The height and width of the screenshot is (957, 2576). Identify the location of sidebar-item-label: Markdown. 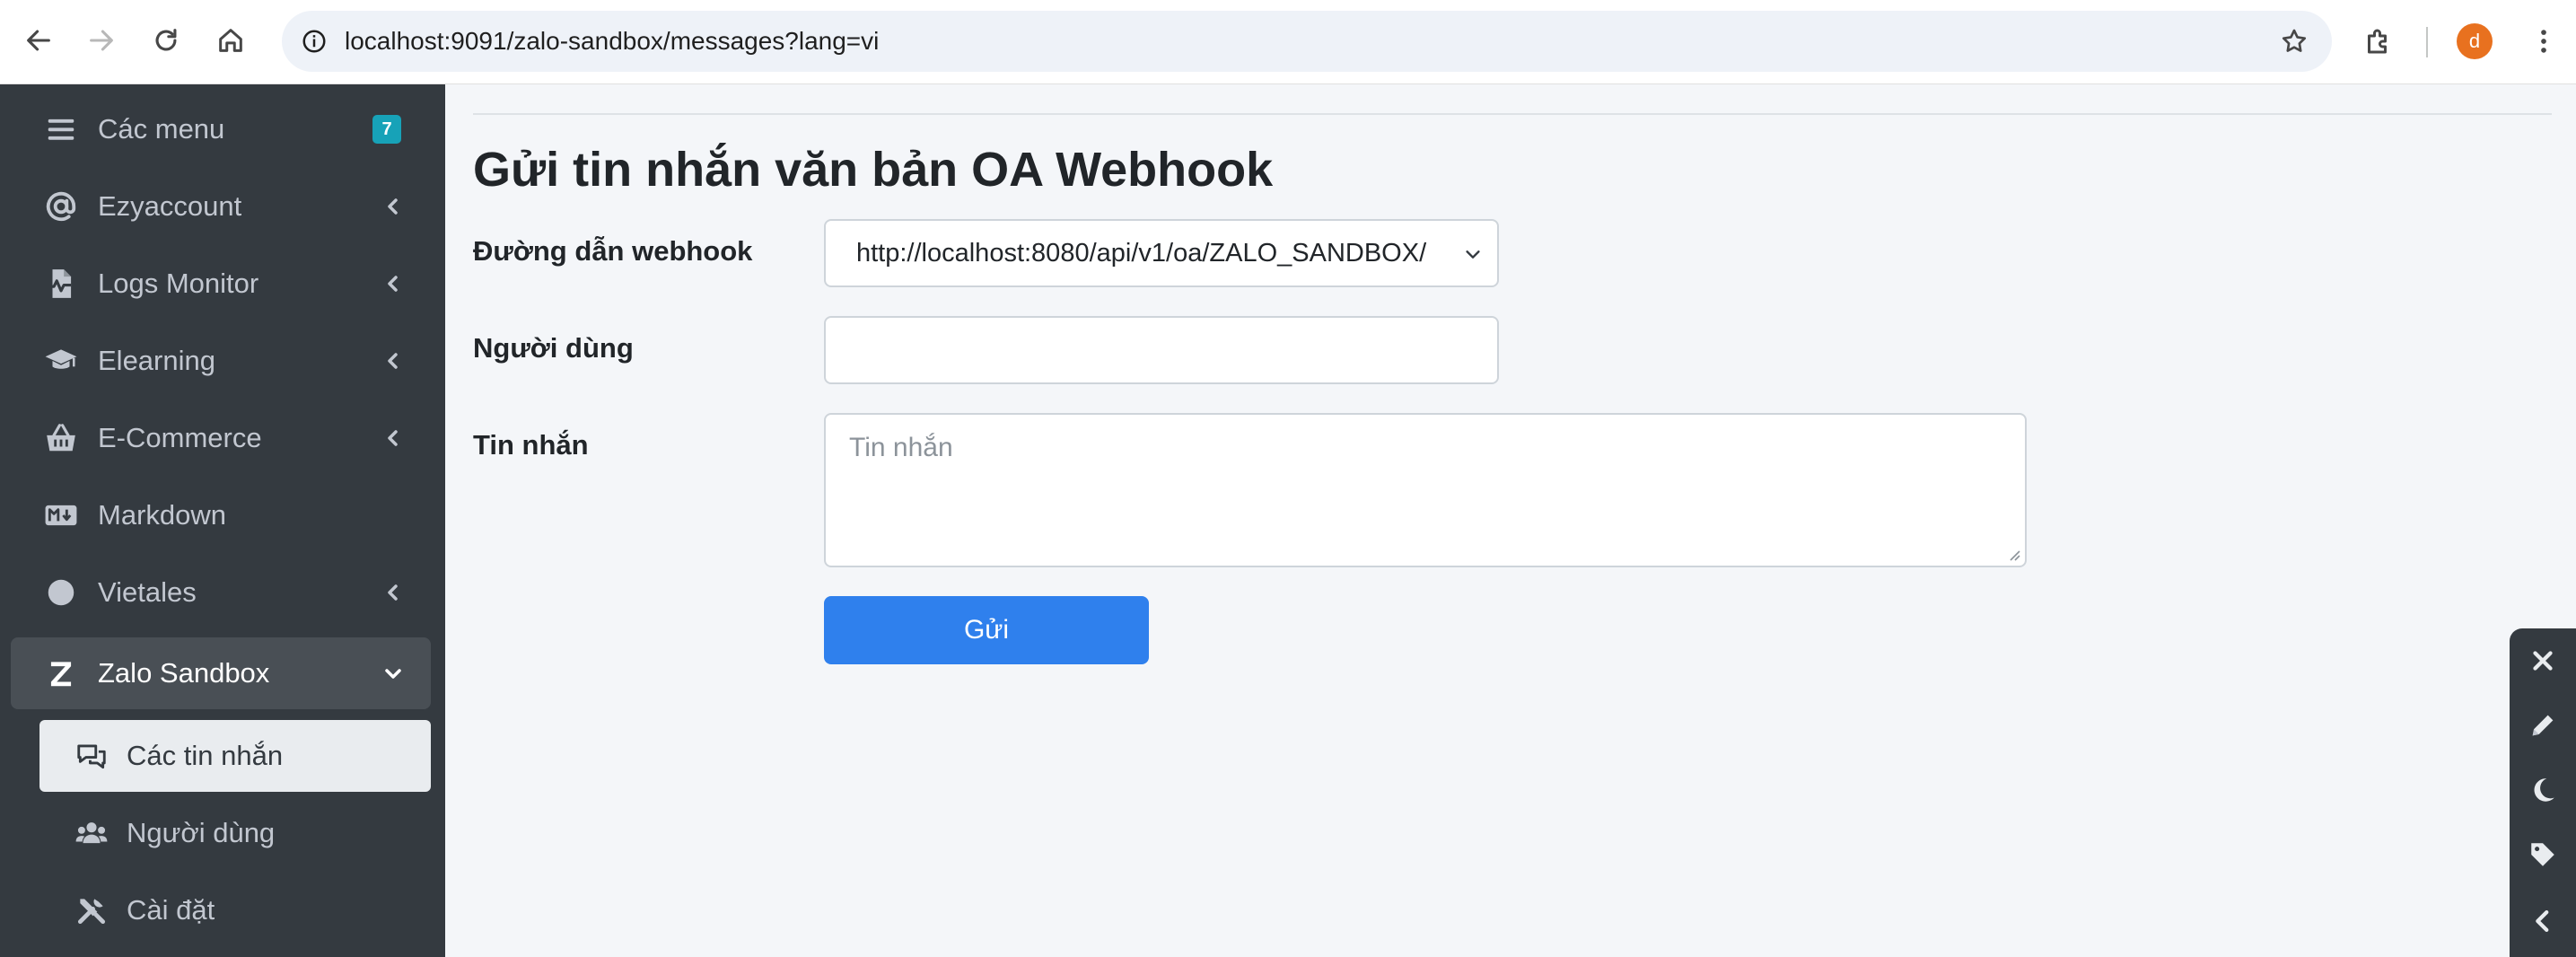
(162, 515).